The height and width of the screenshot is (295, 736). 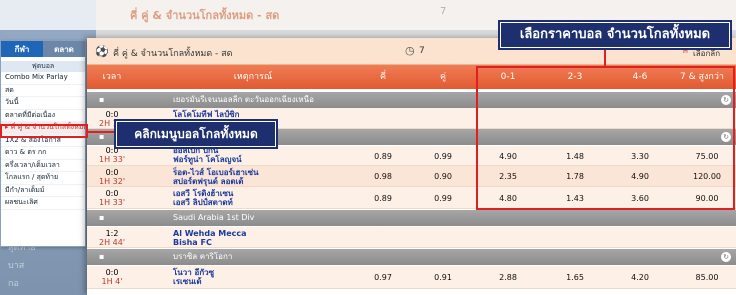 I want to click on home-team: ร็อต-ไวส์ โอเบอร์เฮาเซ่น, so click(x=216, y=172).